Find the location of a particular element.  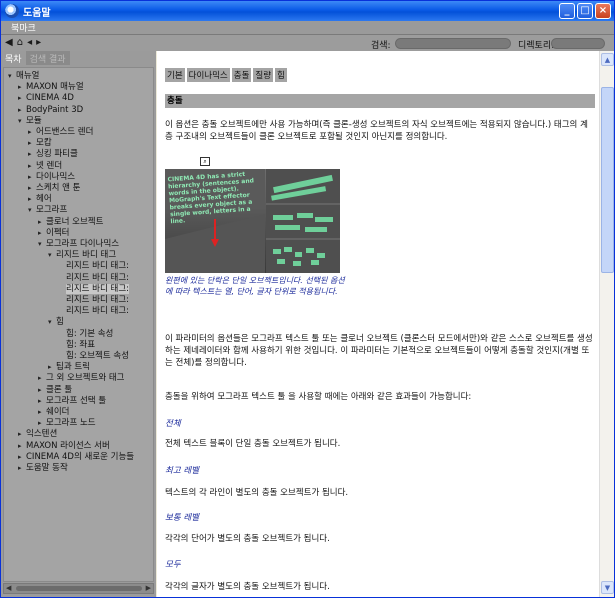

tree-item: ▾ 리지드 바디 태그 is located at coordinates (82, 255).